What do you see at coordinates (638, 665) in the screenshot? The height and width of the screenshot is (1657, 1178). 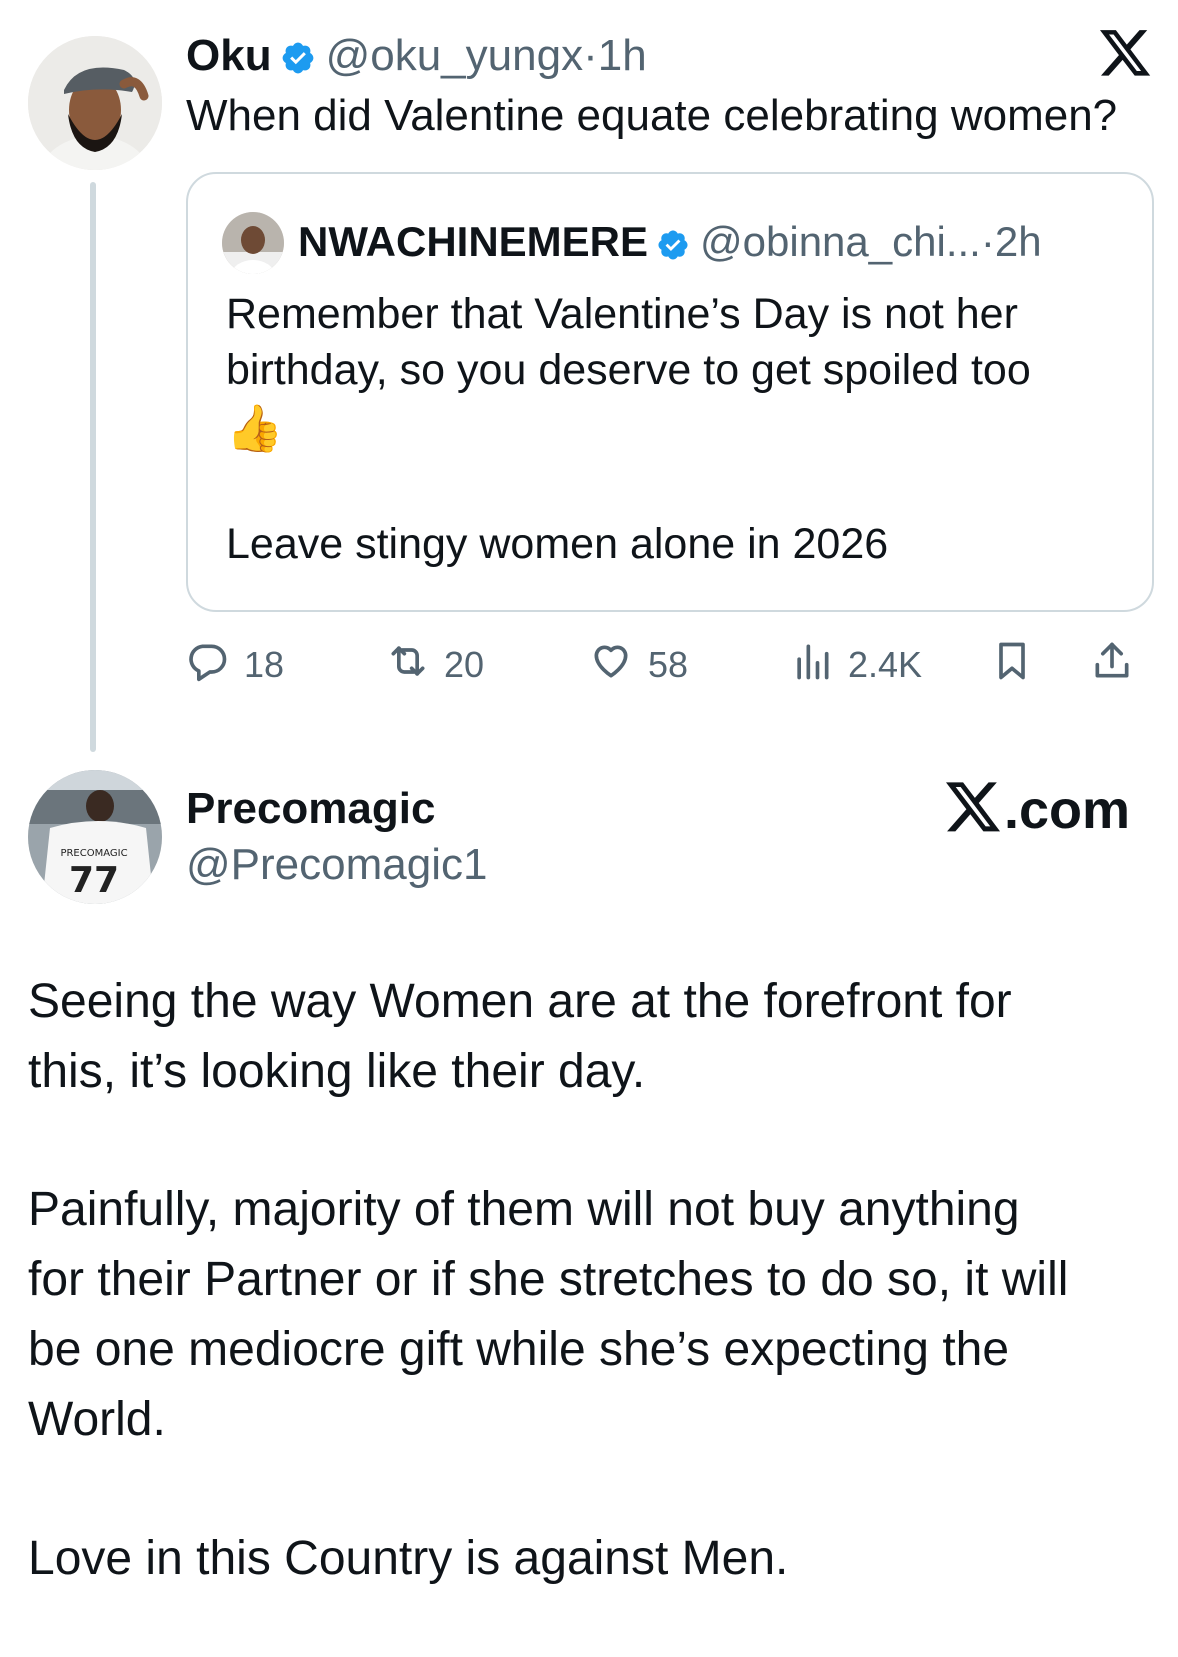 I see `like-button: 58` at bounding box center [638, 665].